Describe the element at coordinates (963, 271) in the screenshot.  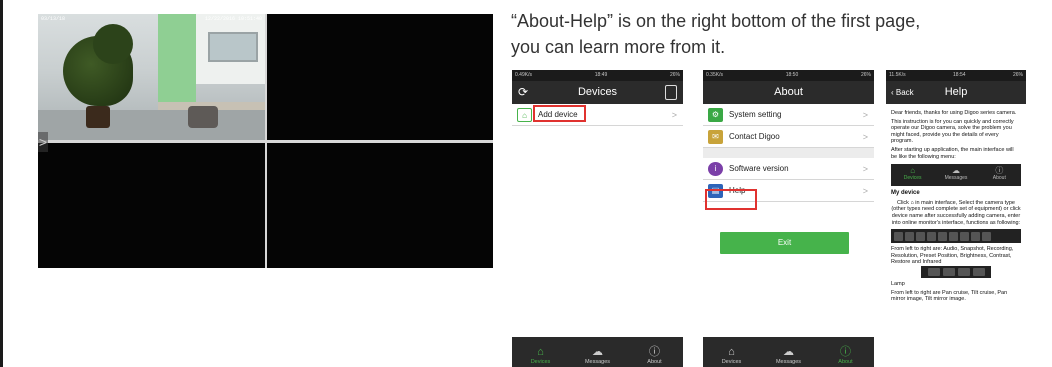
I see `mirror-icon` at that location.